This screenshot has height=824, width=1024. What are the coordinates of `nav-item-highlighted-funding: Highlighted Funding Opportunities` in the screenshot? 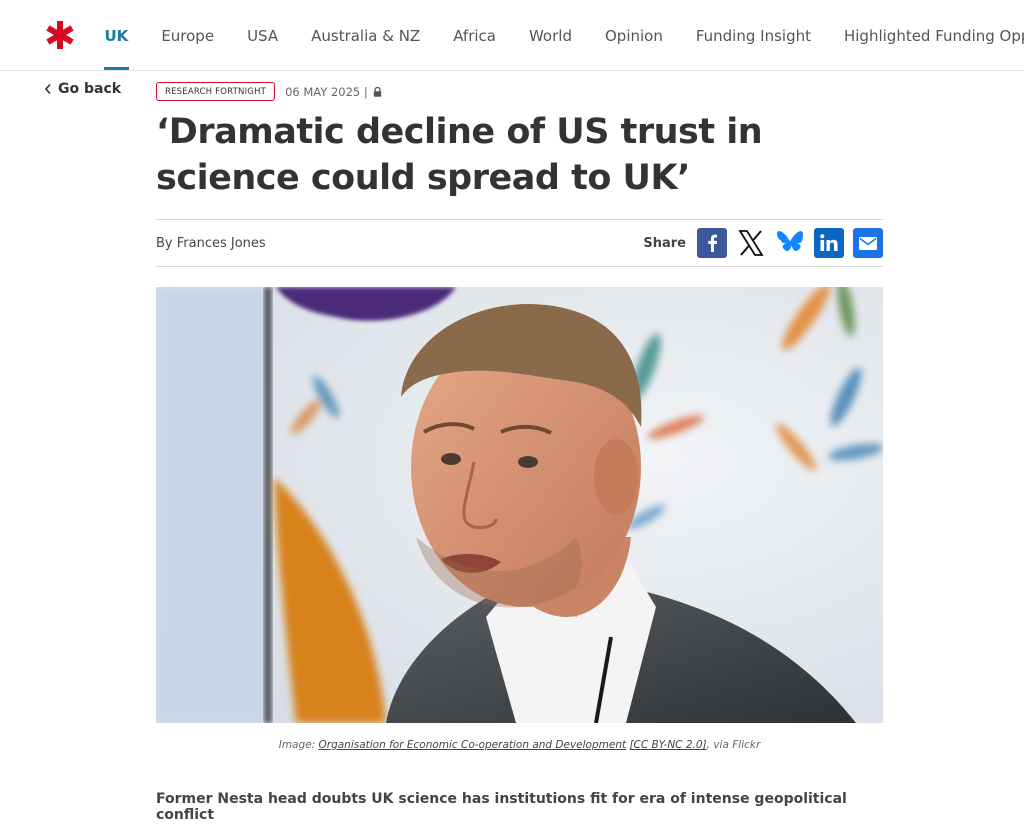 It's located at (925, 35).